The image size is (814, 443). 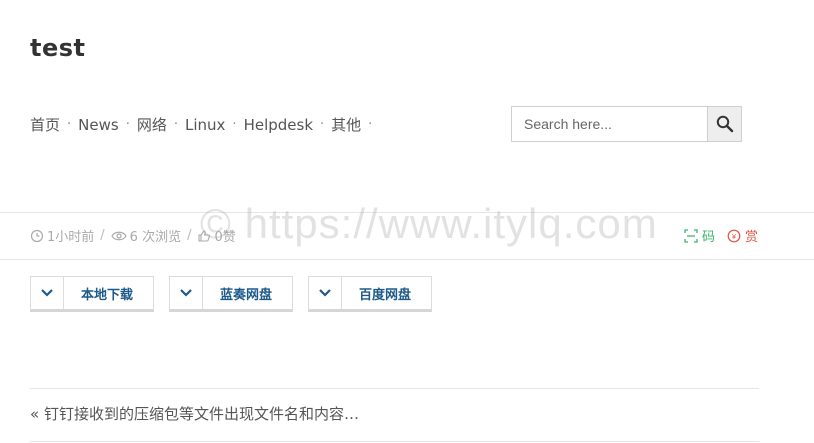 I want to click on site-title: test, so click(x=58, y=48).